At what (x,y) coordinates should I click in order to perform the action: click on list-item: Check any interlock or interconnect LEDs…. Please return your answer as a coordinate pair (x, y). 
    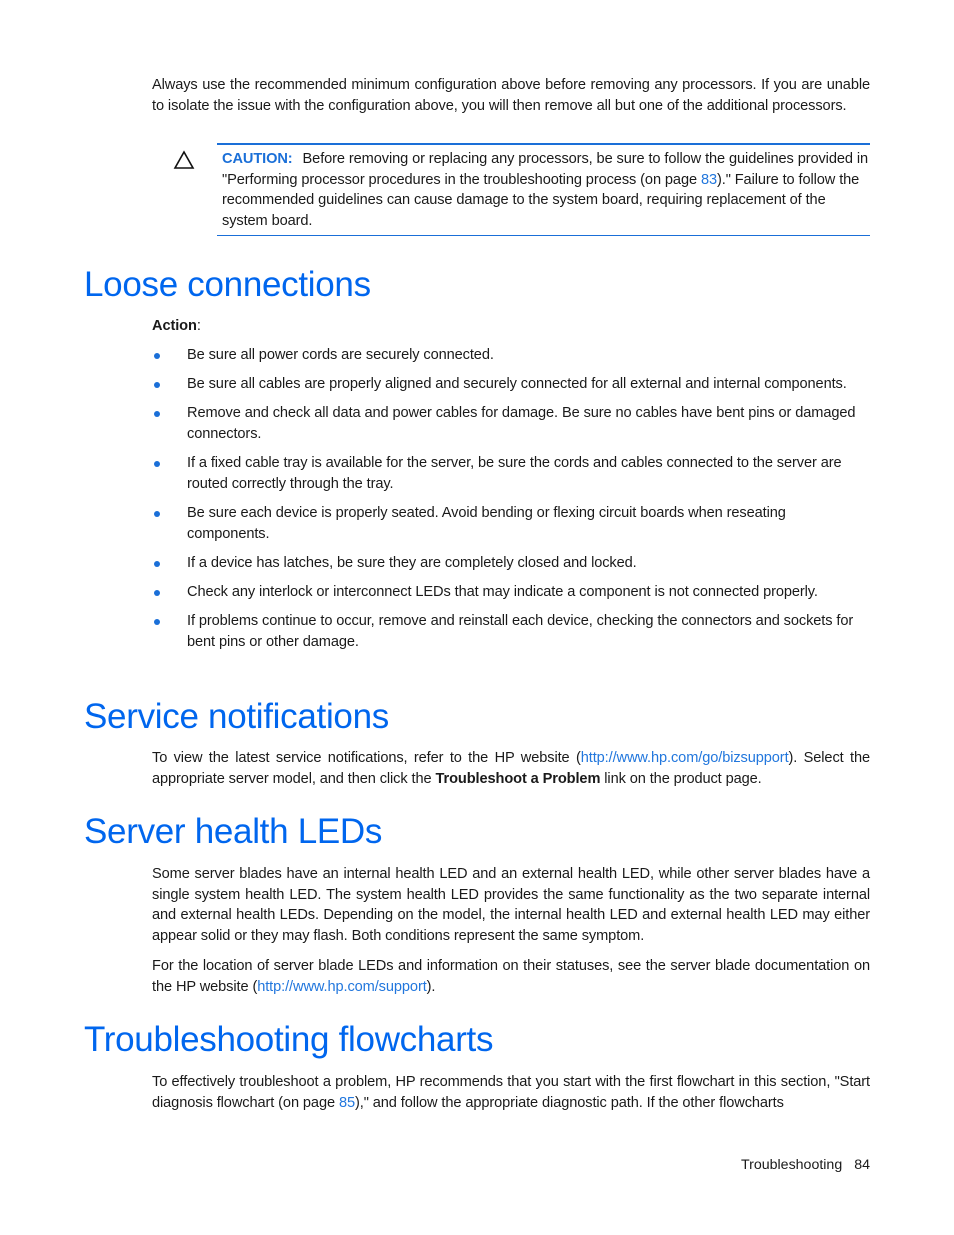
    Looking at the image, I should click on (511, 592).